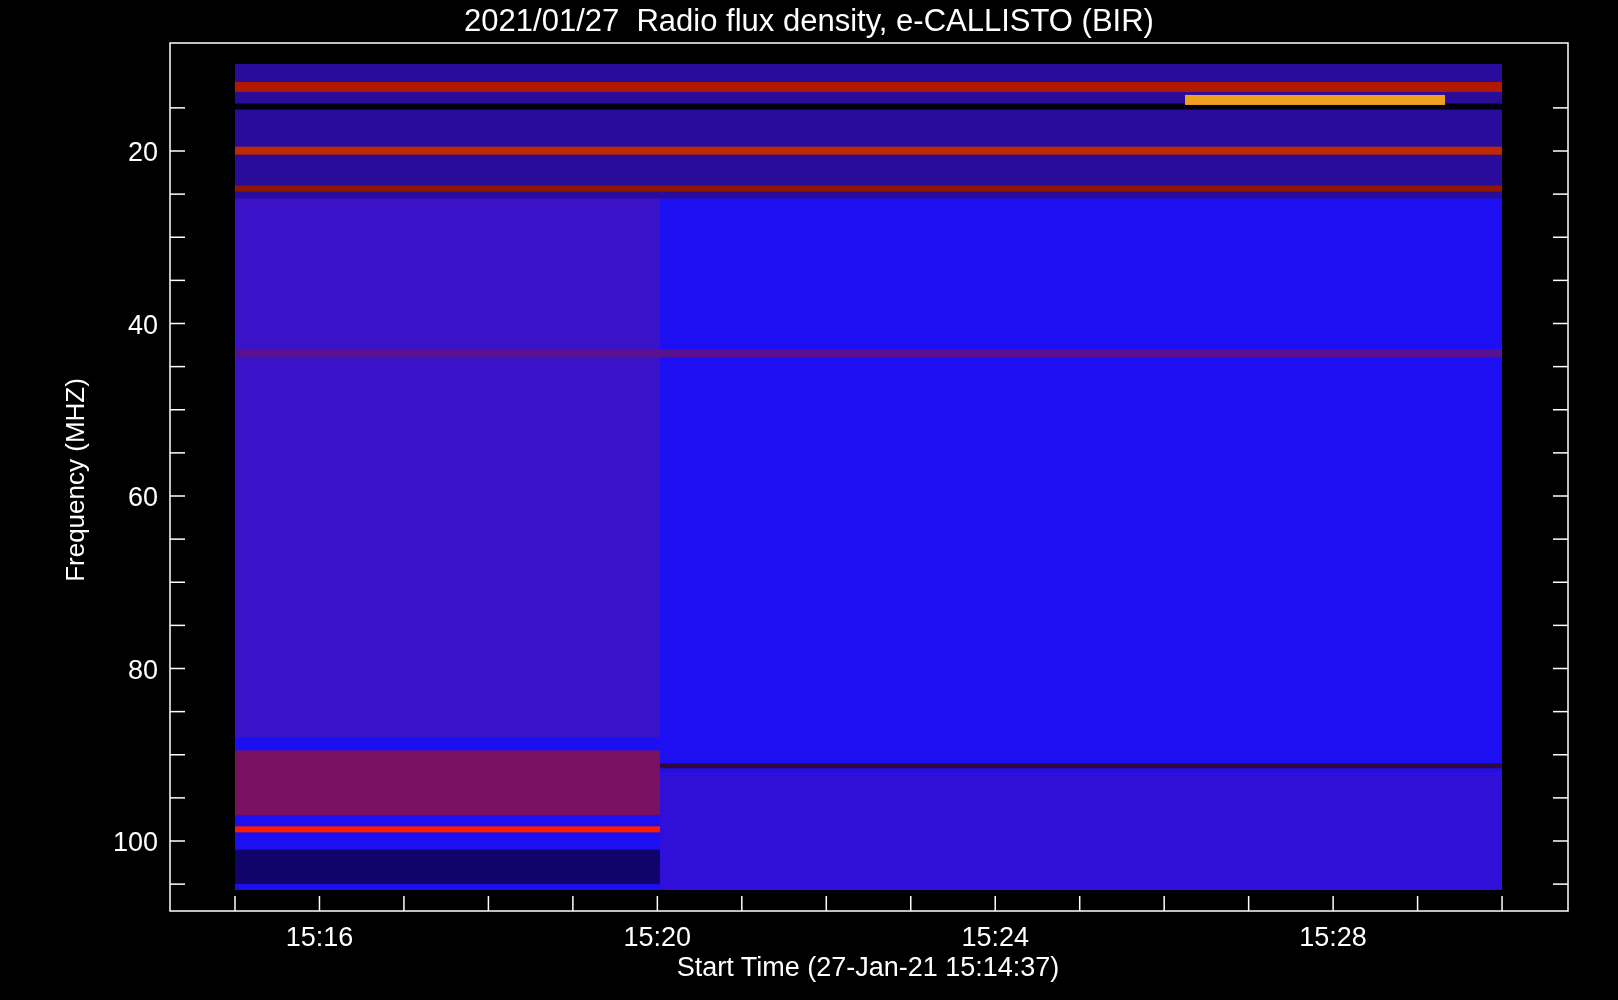 The width and height of the screenshot is (1618, 1000). What do you see at coordinates (1333, 937) in the screenshot?
I see `tick-label: 15:28` at bounding box center [1333, 937].